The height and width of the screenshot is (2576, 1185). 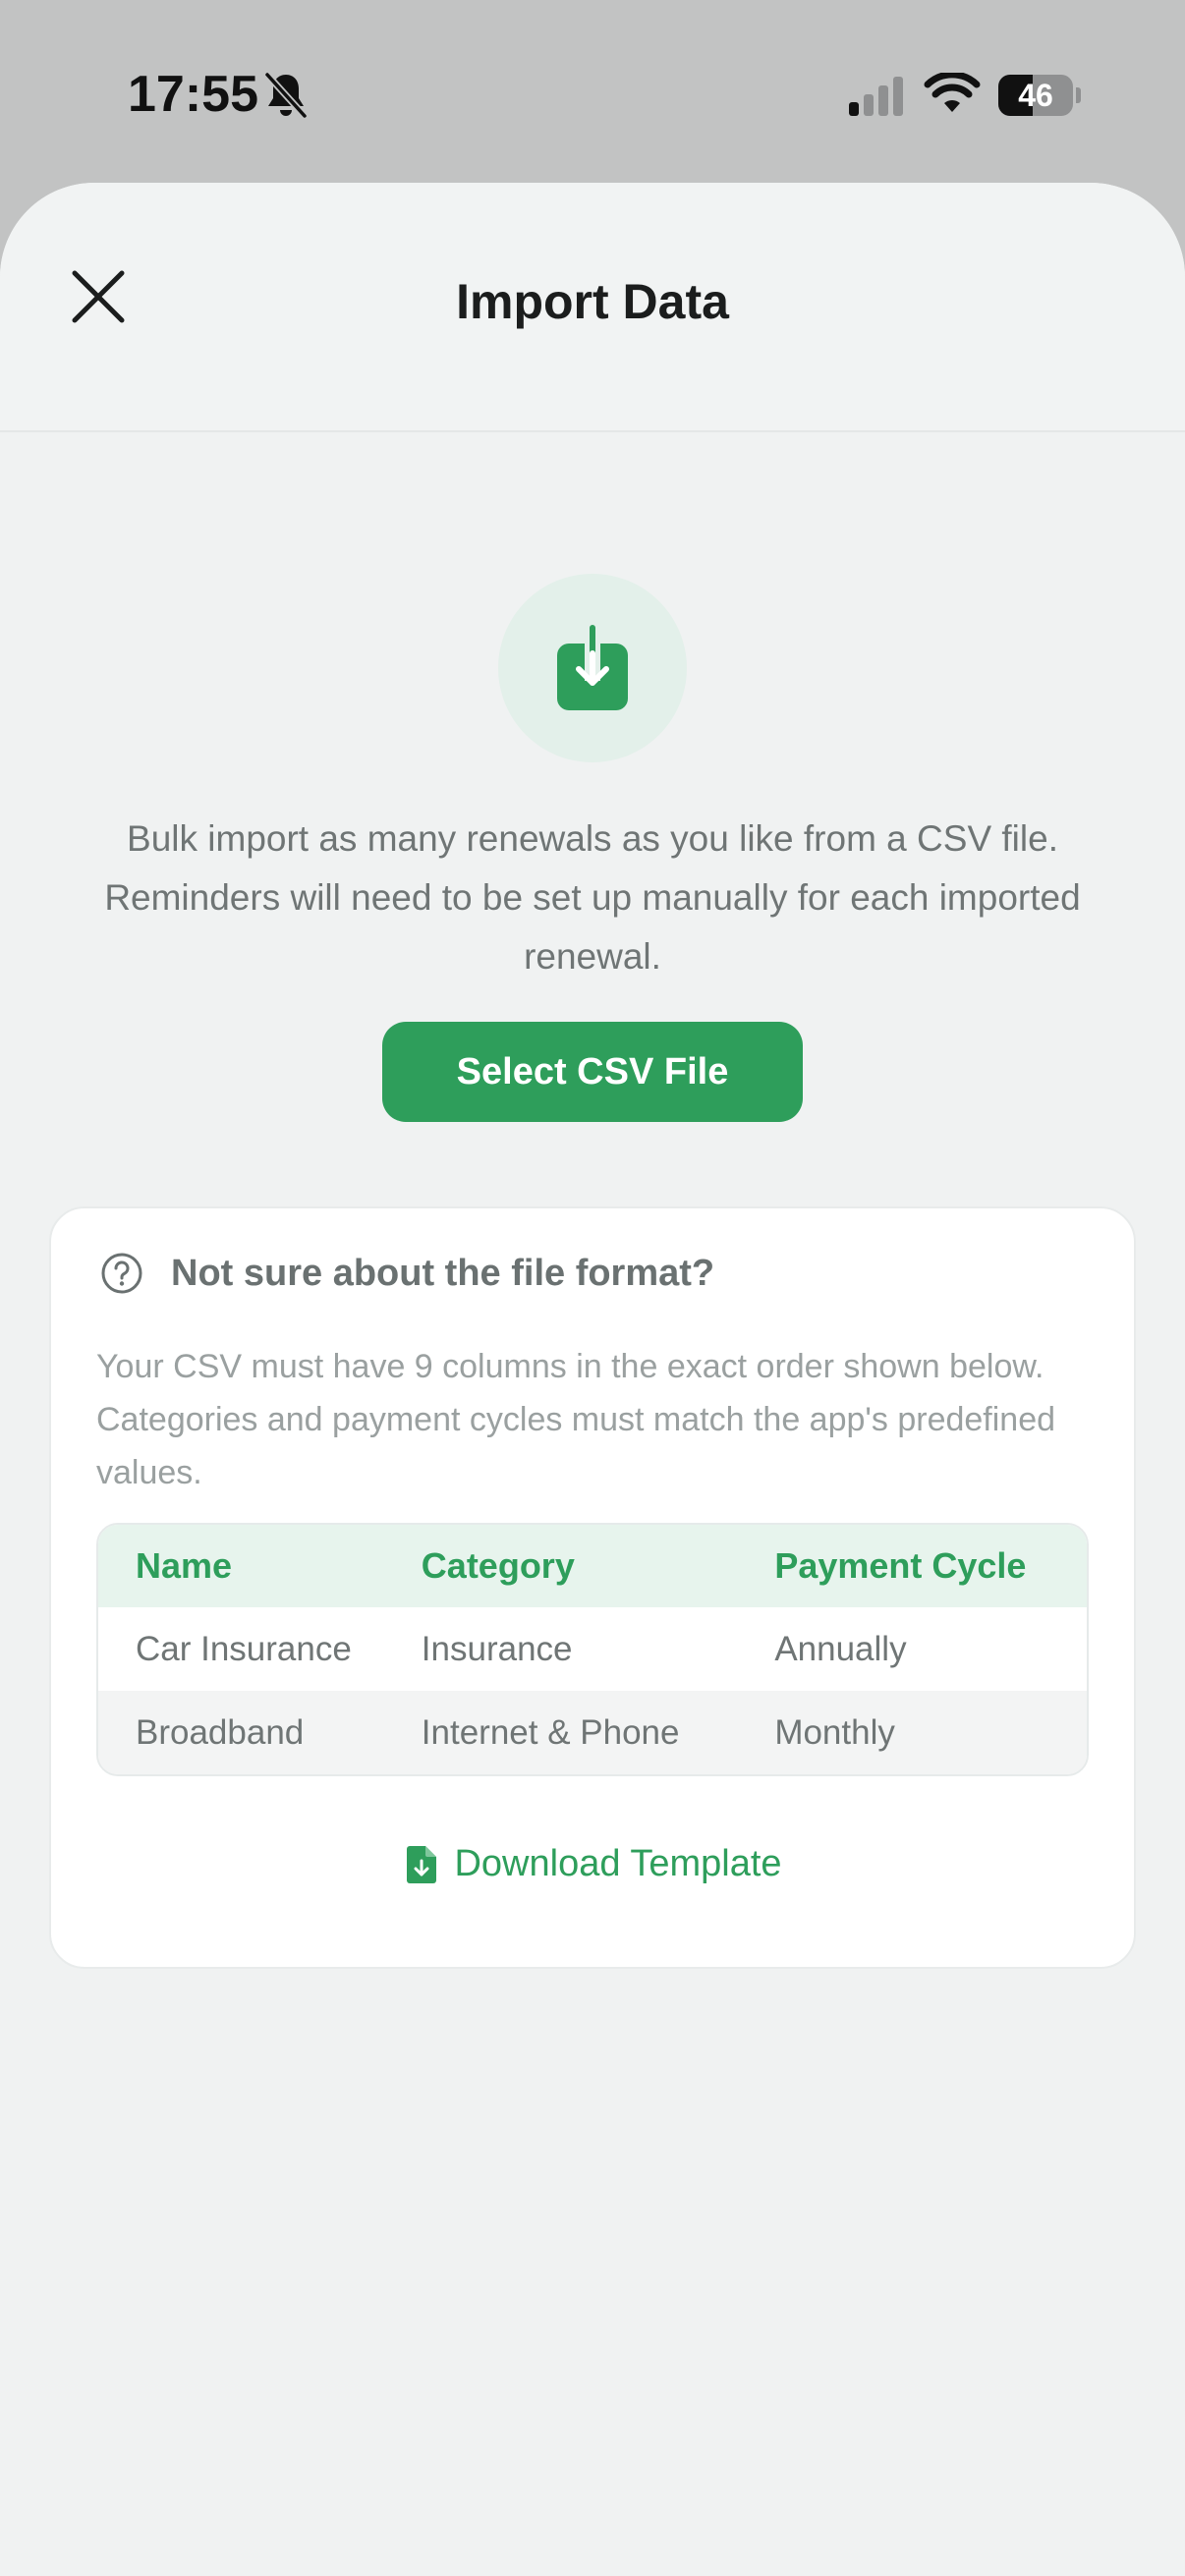 What do you see at coordinates (592, 301) in the screenshot?
I see `page-title: Import Data` at bounding box center [592, 301].